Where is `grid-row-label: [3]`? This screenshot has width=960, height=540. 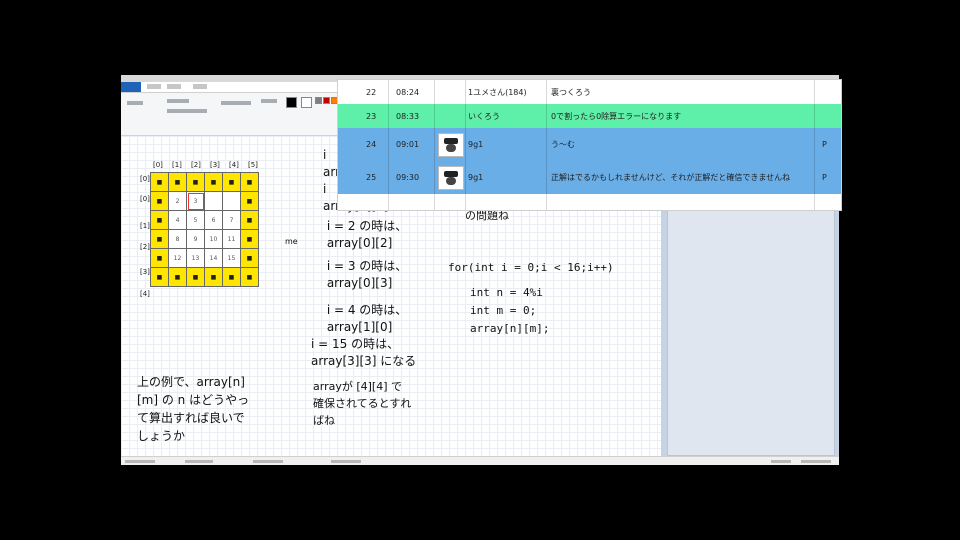
grid-row-label: [3] is located at coordinates (145, 272).